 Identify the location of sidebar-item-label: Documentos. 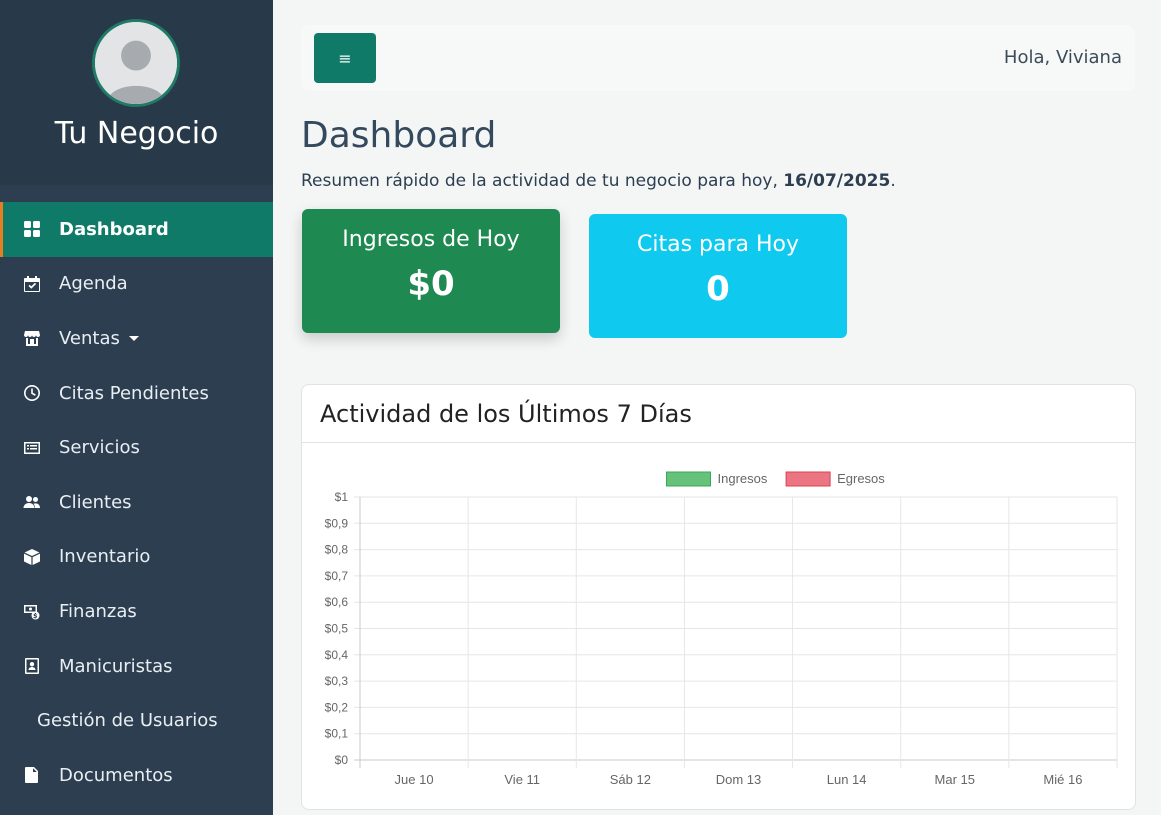
(116, 775).